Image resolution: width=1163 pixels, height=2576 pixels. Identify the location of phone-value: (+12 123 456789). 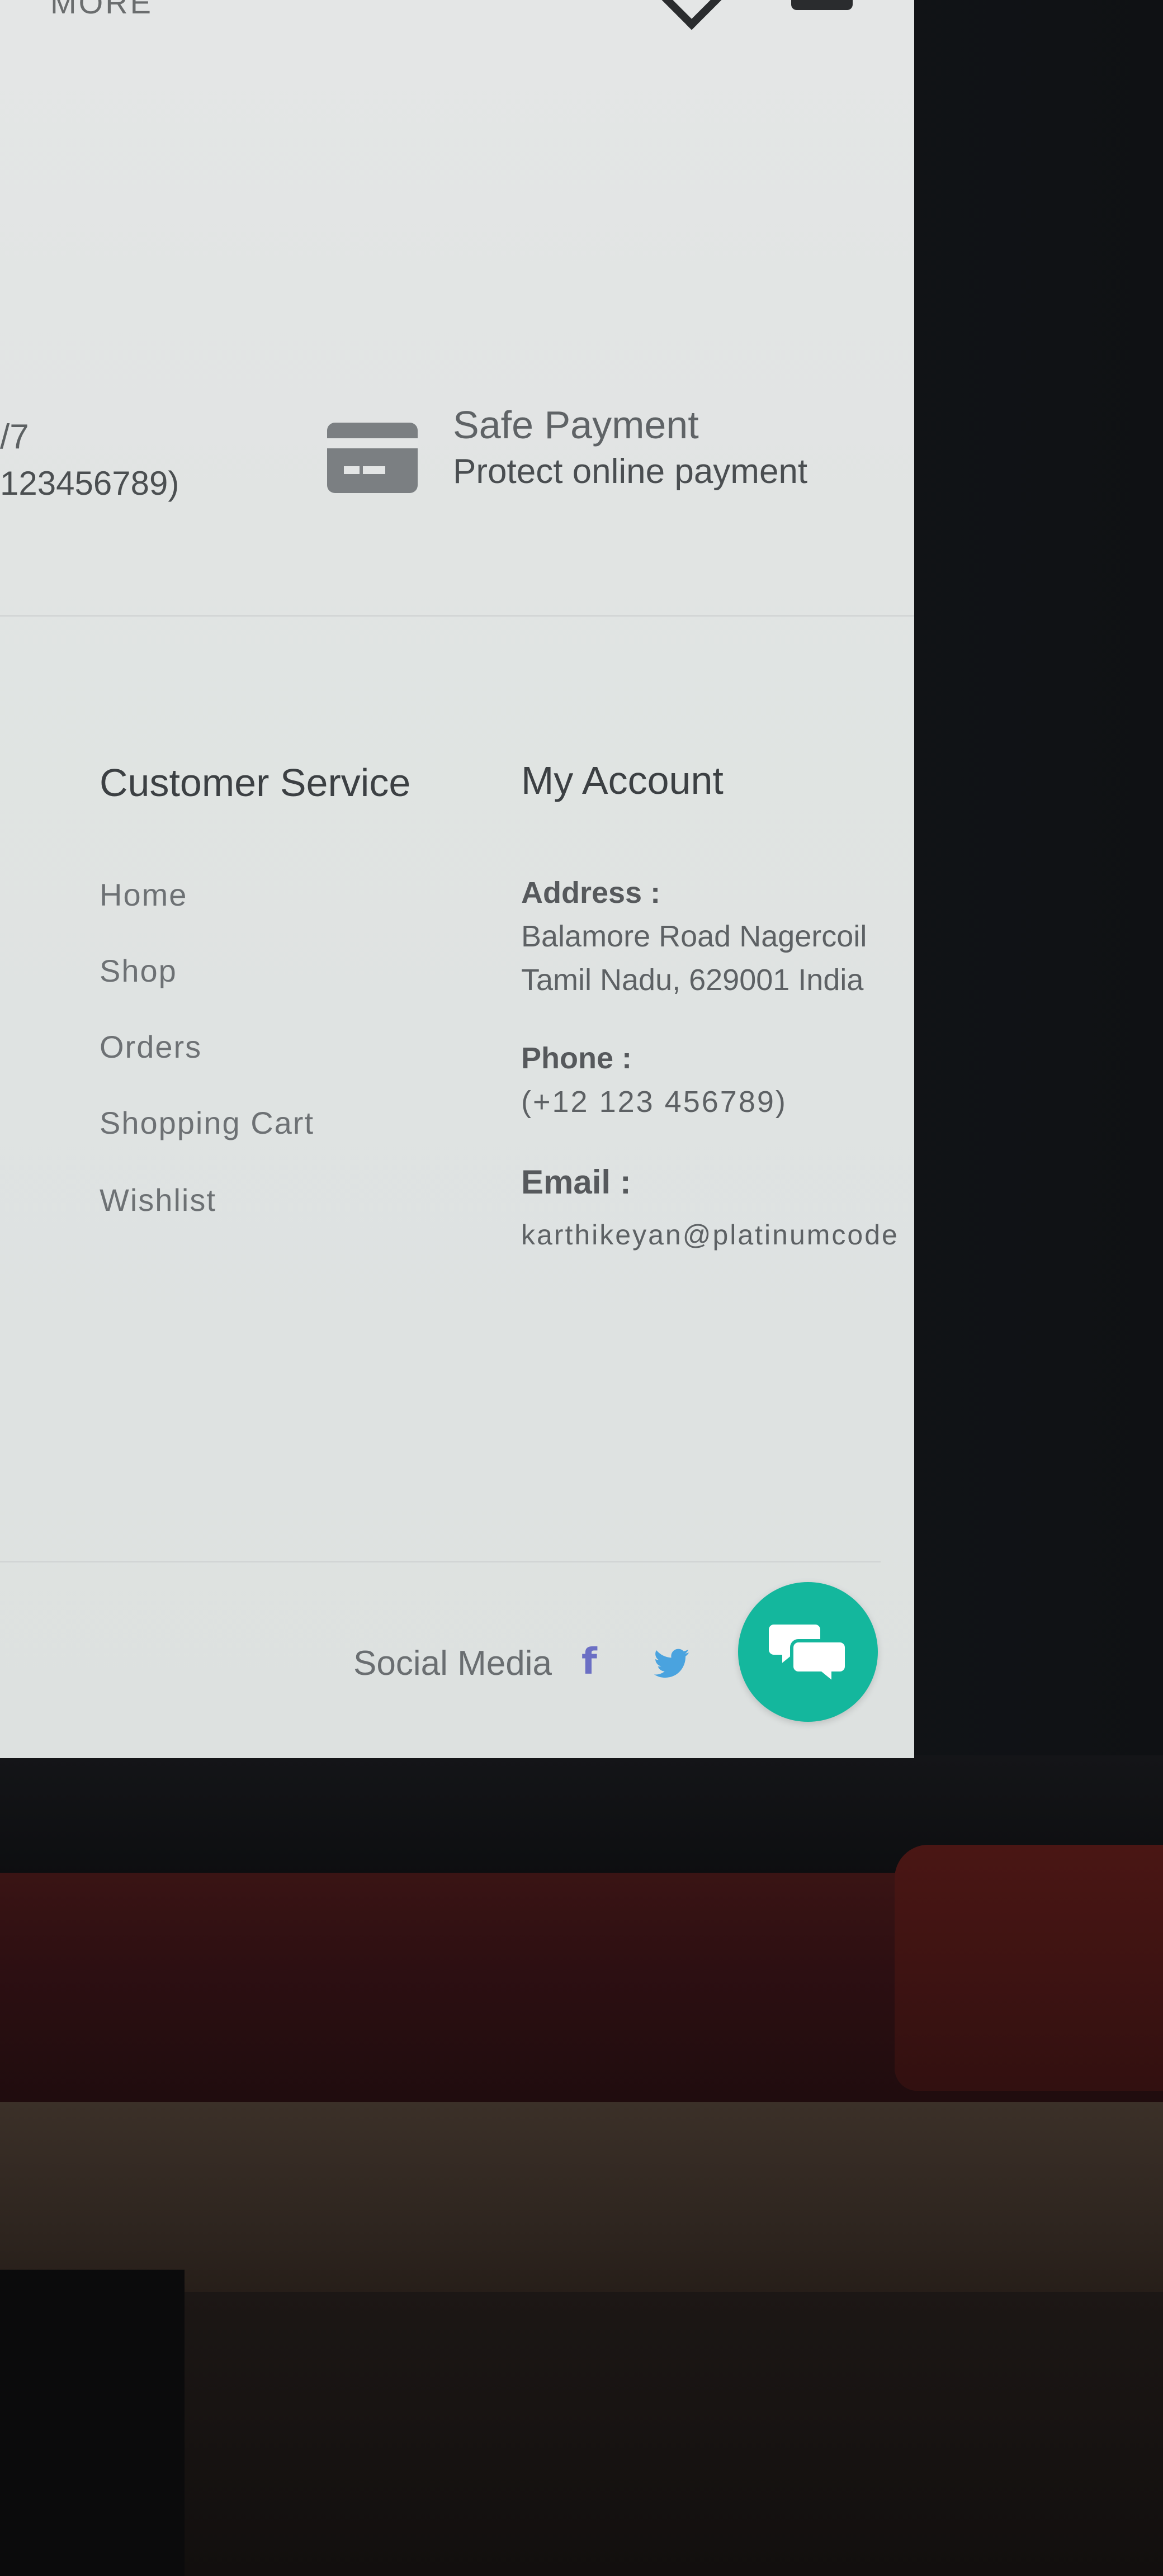
(654, 1102).